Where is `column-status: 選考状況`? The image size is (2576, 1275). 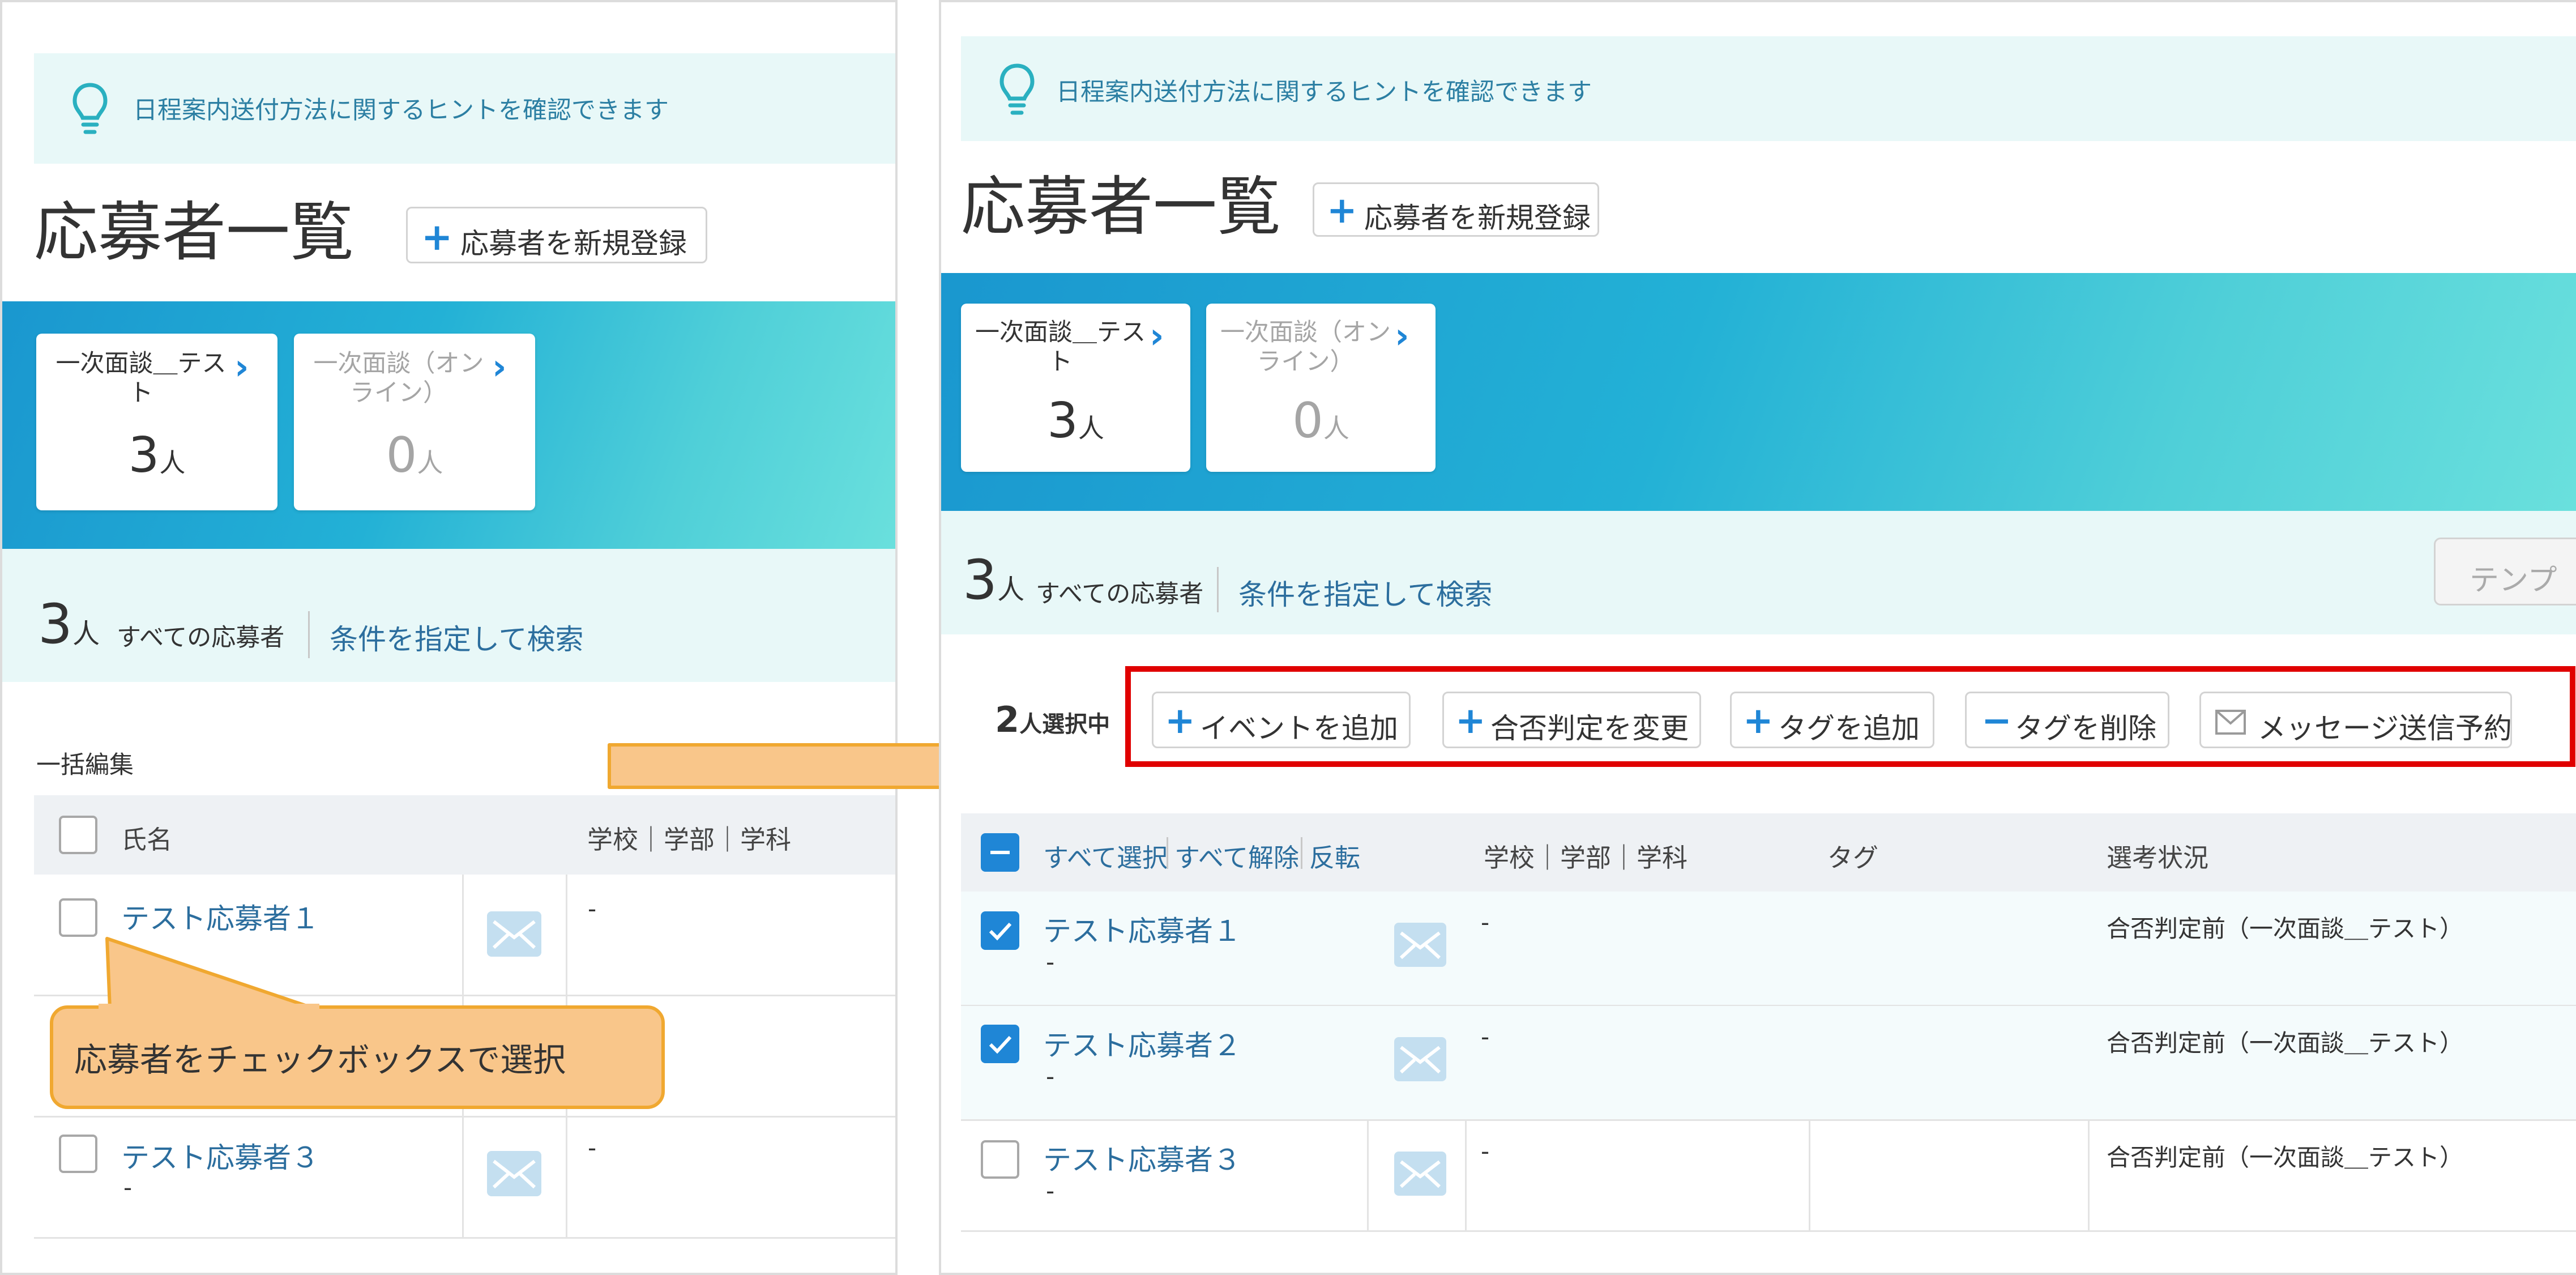 column-status: 選考状況 is located at coordinates (2158, 858).